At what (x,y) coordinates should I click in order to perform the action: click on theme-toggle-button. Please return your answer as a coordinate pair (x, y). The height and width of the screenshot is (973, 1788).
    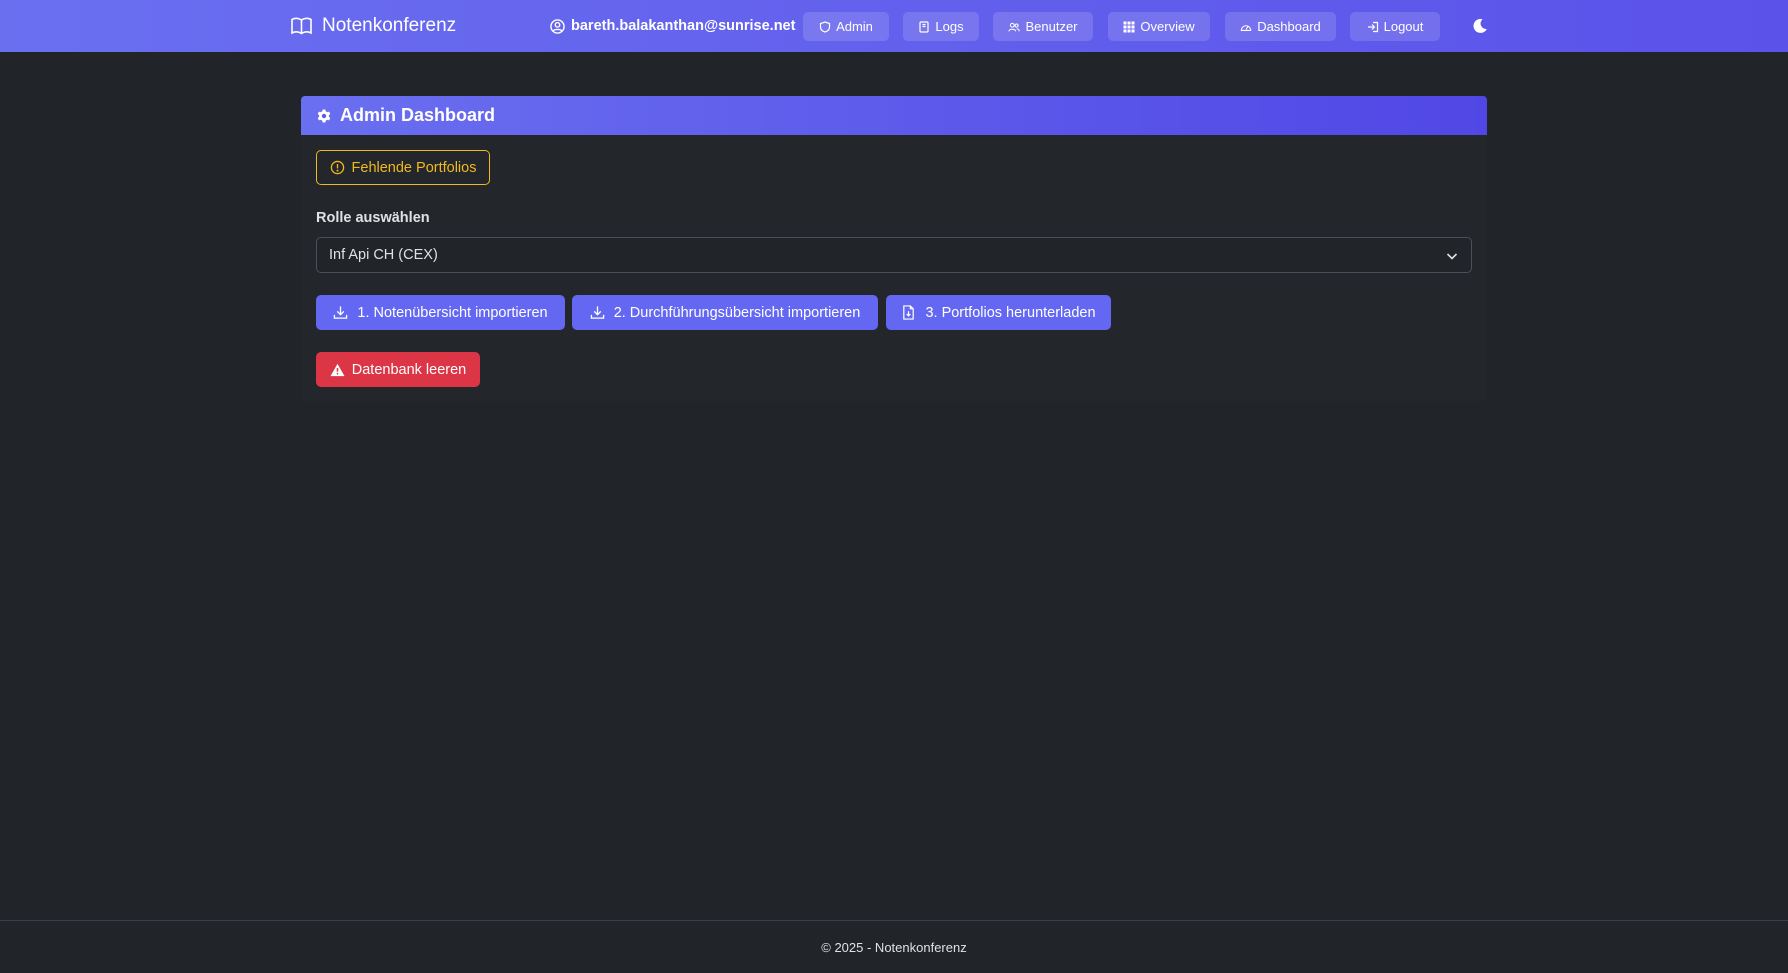
    Looking at the image, I should click on (1480, 26).